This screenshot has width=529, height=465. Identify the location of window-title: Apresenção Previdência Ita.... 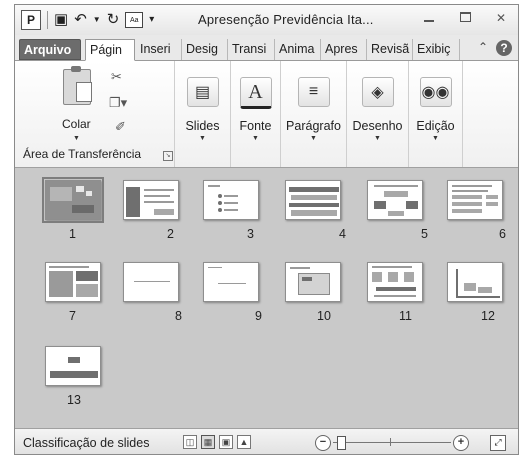
(286, 19).